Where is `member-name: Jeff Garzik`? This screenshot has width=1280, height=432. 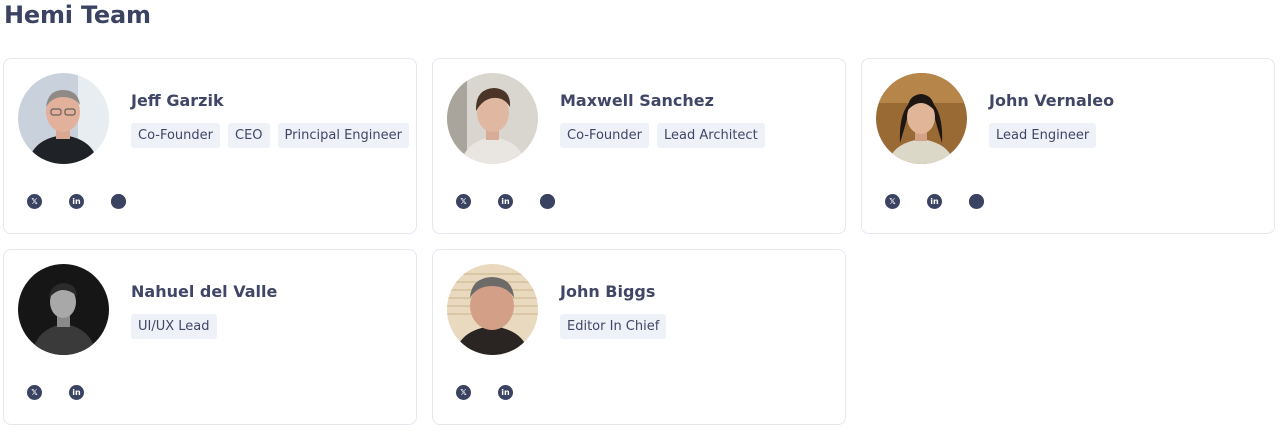 member-name: Jeff Garzik is located at coordinates (177, 100).